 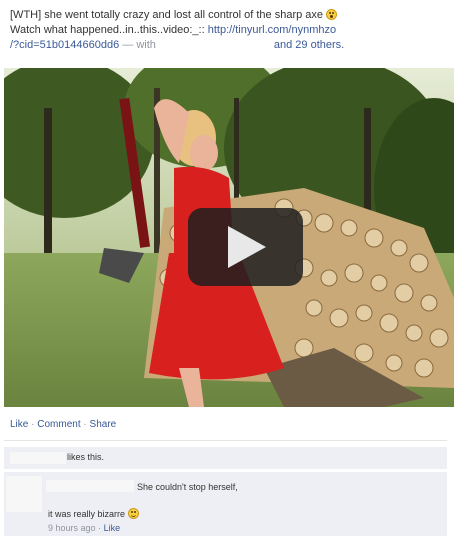 I want to click on comment-like-link: Like, so click(x=112, y=528).